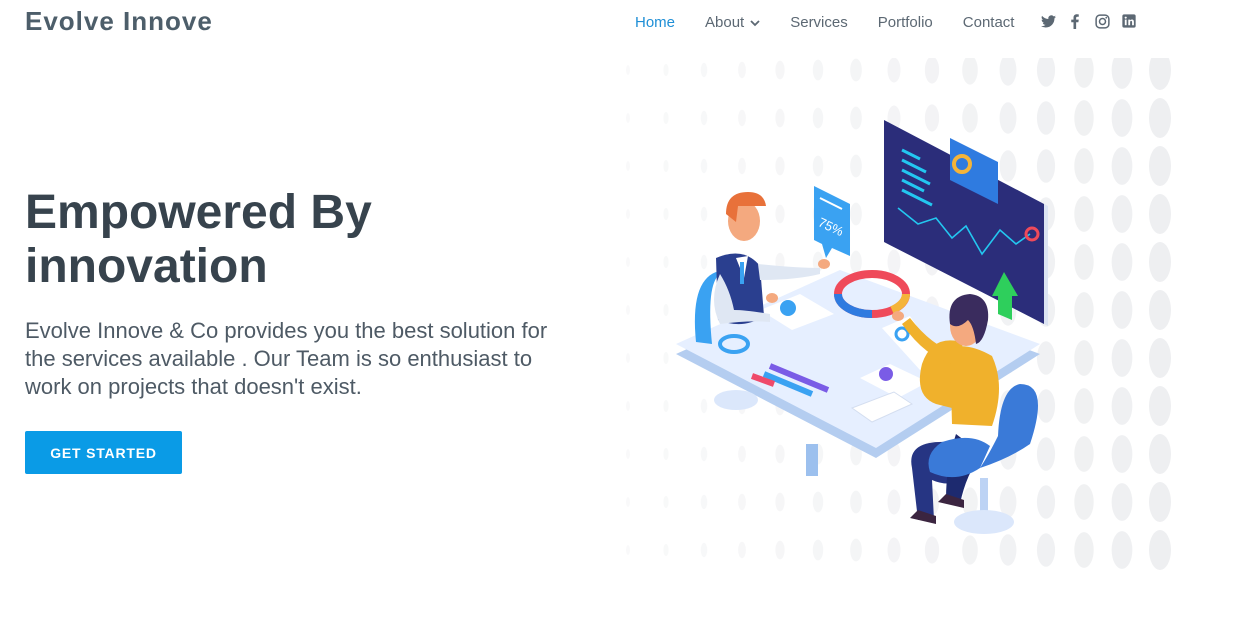 This screenshot has width=1239, height=626. I want to click on nav-home-label: Home, so click(655, 22).